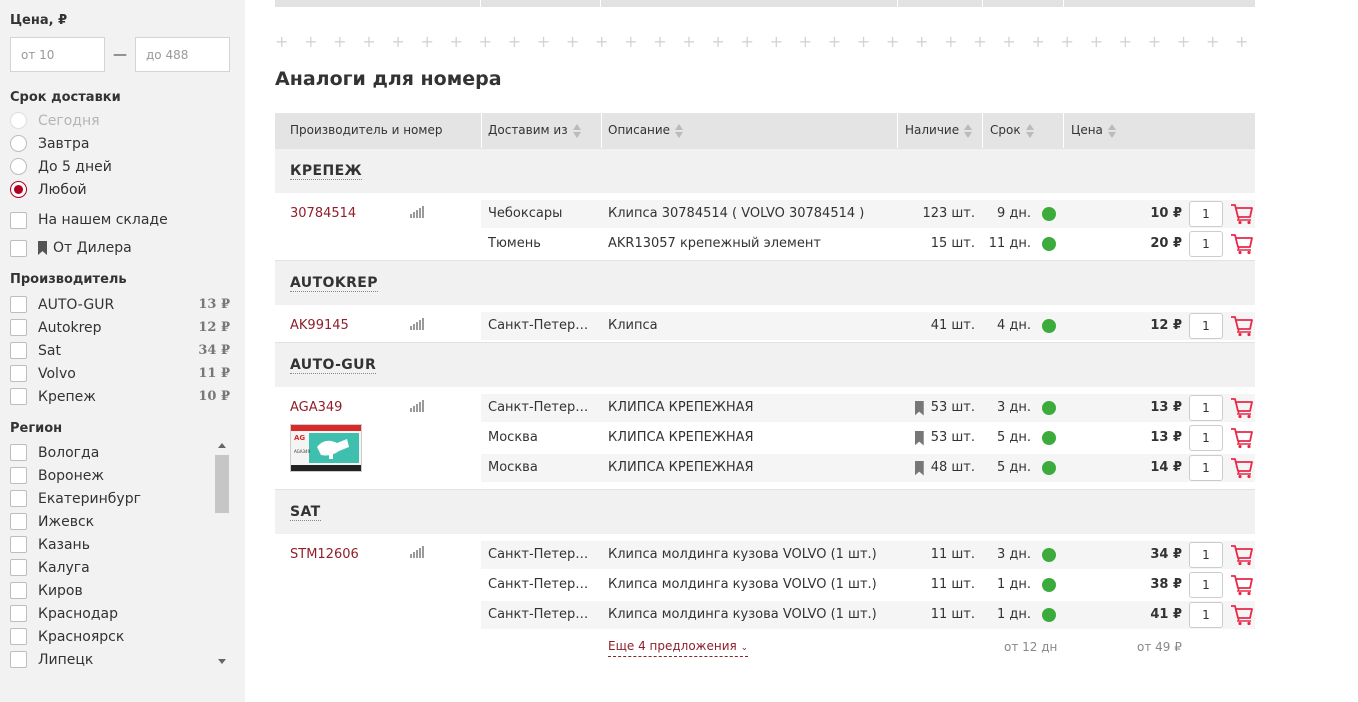  I want to click on offer-term: 3 дн., so click(1013, 554).